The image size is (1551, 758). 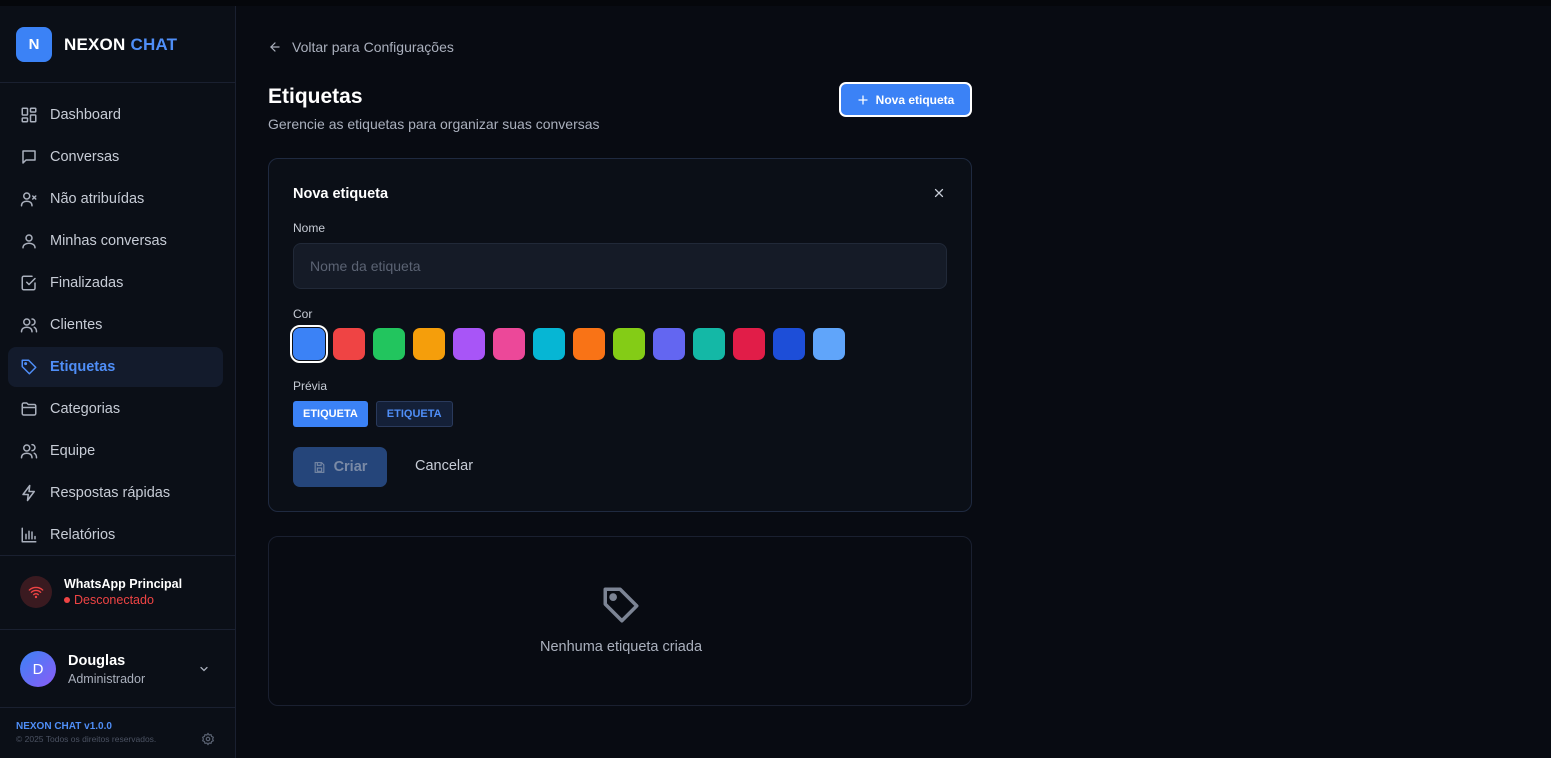 I want to click on brand: N NEXON CHAT, so click(x=96, y=44).